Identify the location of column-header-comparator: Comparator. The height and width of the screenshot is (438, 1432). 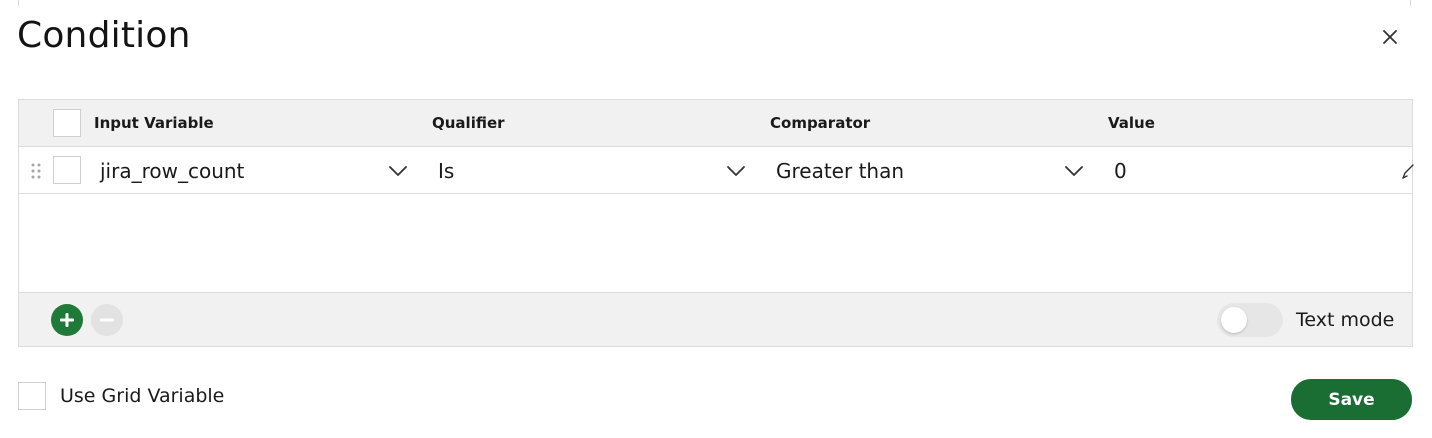
(820, 123).